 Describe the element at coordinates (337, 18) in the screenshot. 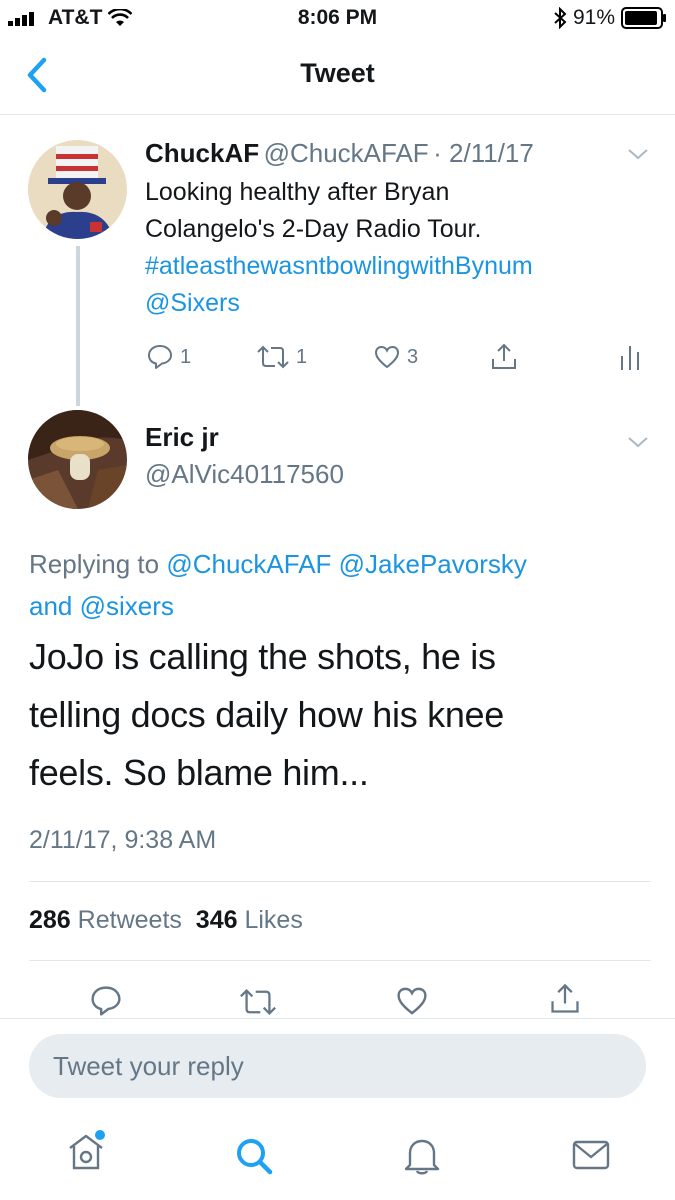

I see `status-bar: AT&T 8:06 PM 91%` at that location.